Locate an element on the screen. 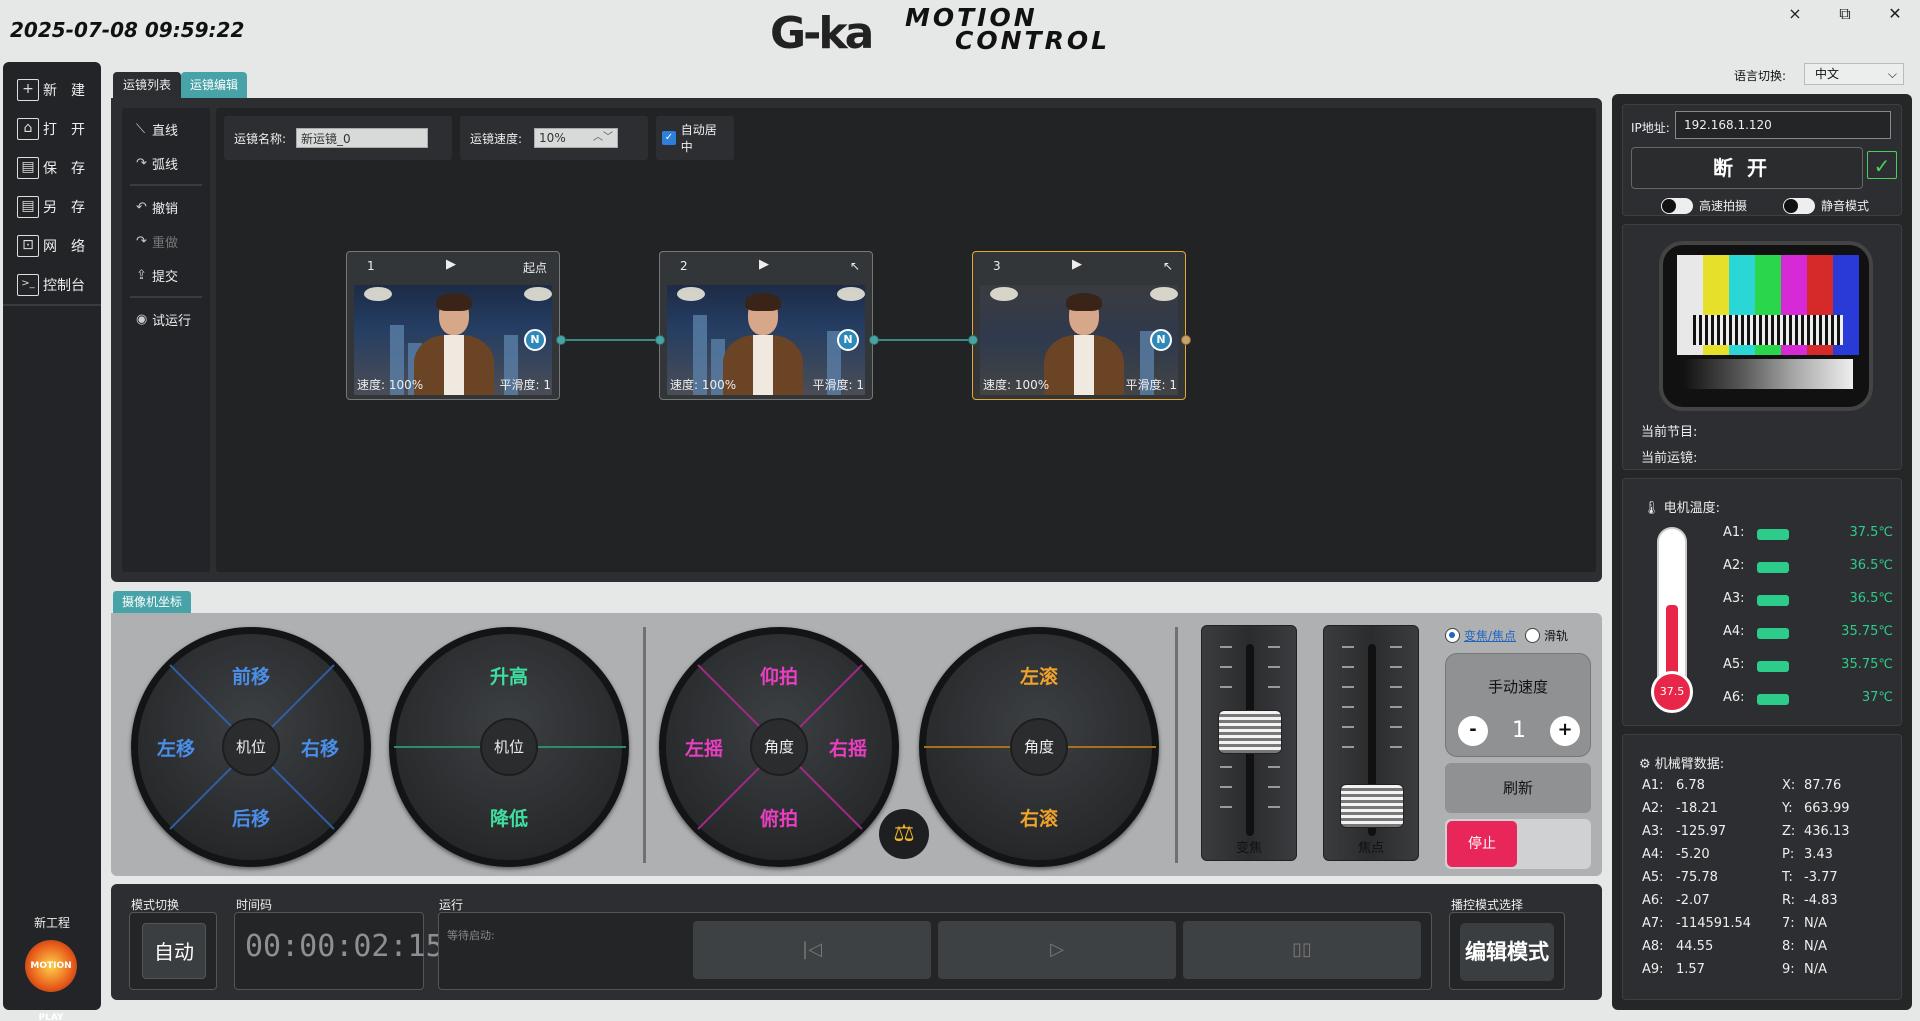 The image size is (1920, 1021). move-name-label: 运镜名称: is located at coordinates (260, 138).